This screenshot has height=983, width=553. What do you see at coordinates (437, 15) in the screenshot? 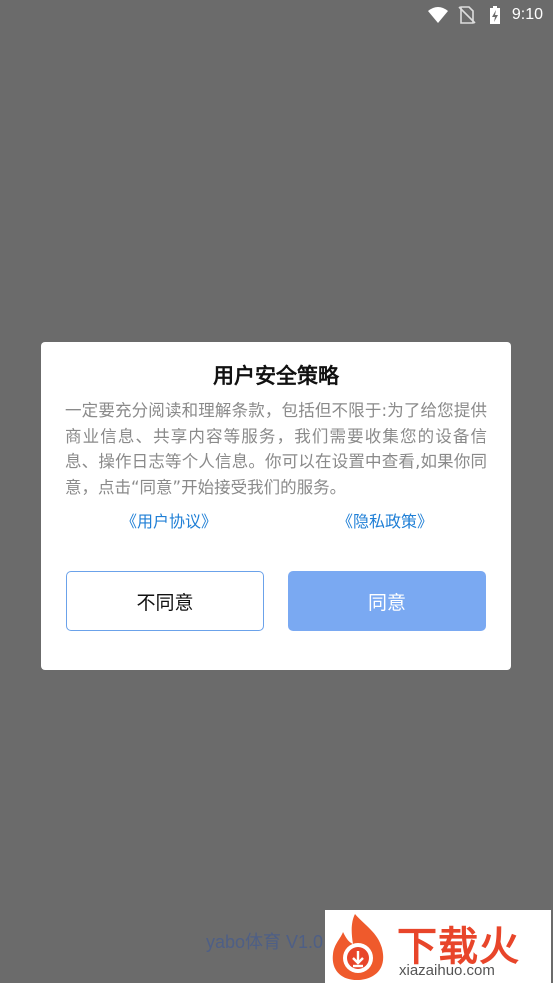
I see `wifi-icon` at bounding box center [437, 15].